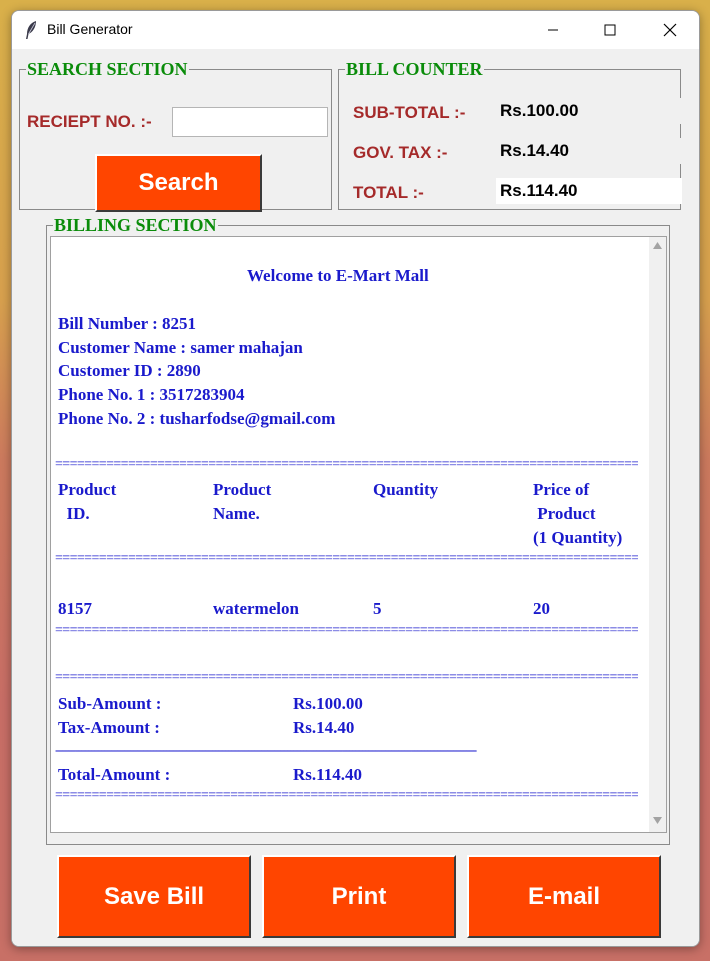 Image resolution: width=710 pixels, height=961 pixels. What do you see at coordinates (561, 489) in the screenshot?
I see `header-price-1: Price of` at bounding box center [561, 489].